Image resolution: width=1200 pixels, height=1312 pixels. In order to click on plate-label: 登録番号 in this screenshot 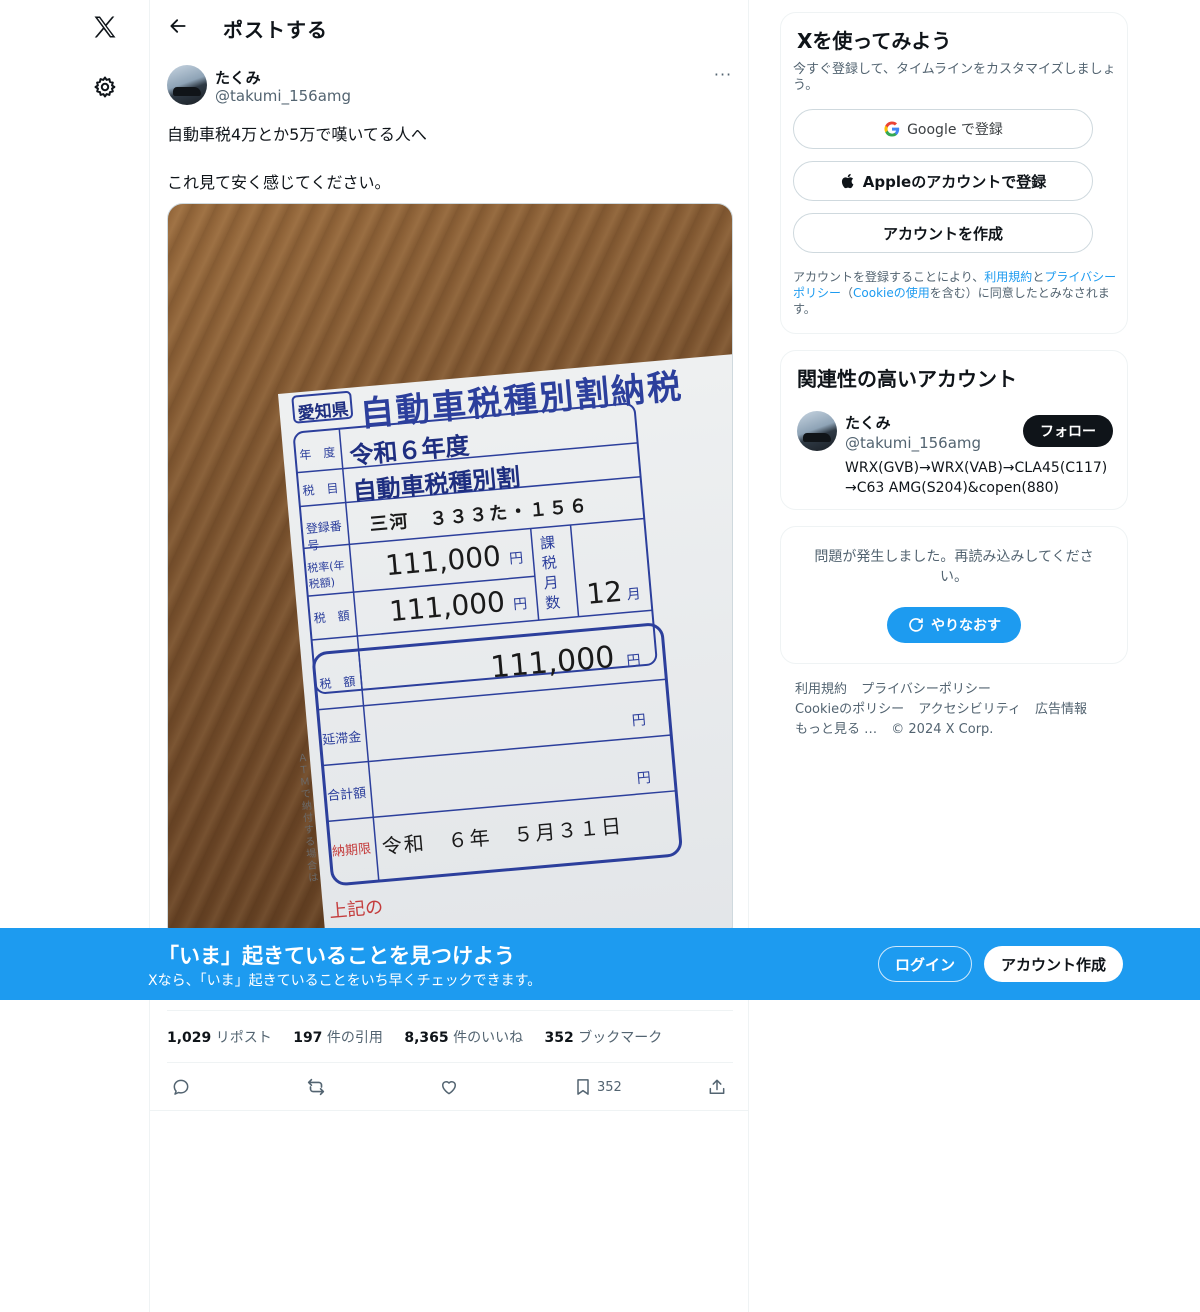, I will do `click(324, 535)`.